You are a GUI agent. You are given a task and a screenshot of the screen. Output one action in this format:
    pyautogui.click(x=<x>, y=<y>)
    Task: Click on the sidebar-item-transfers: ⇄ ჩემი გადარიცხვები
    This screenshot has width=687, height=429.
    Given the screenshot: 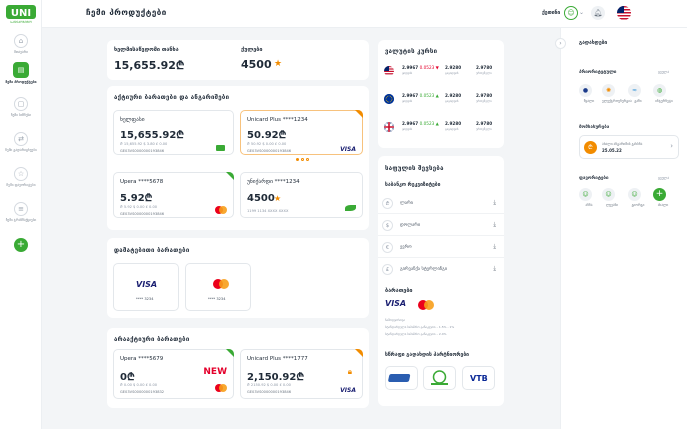 What is the action you would take?
    pyautogui.click(x=21, y=142)
    